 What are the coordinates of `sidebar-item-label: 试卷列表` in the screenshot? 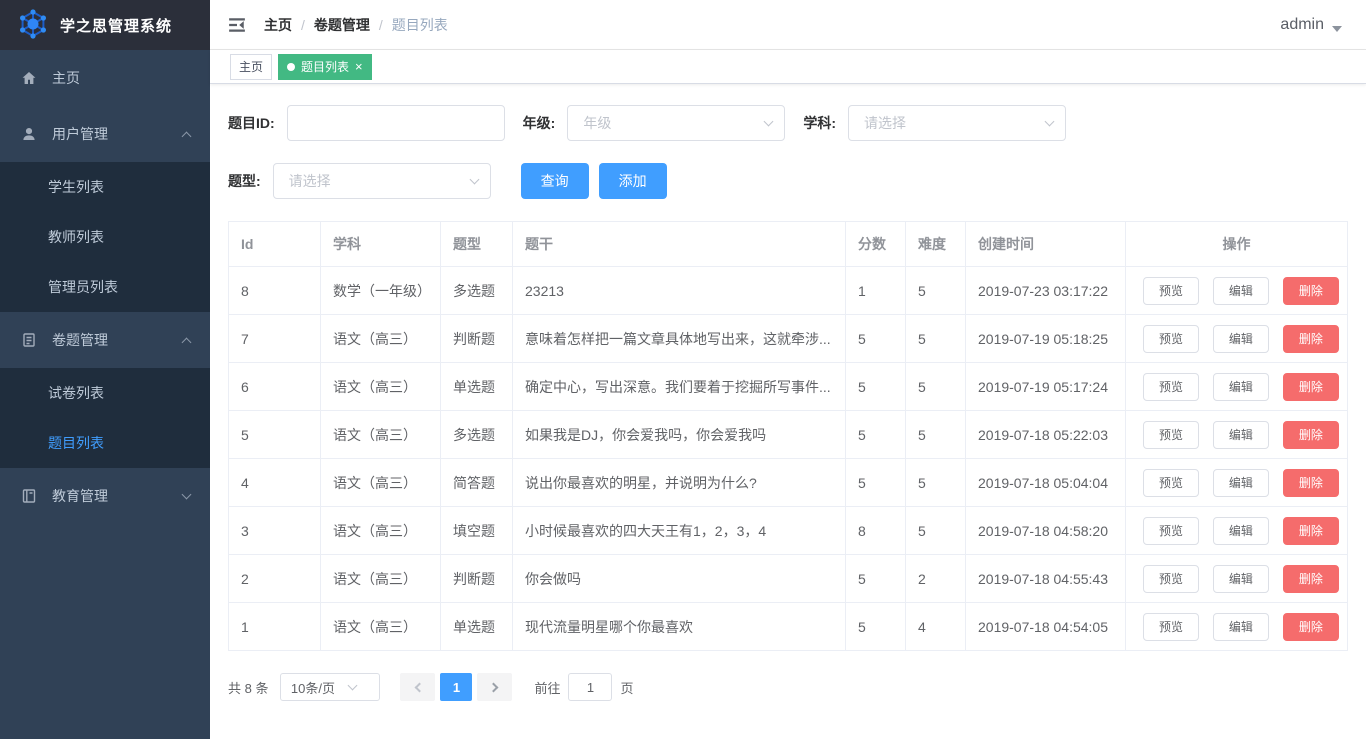 It's located at (76, 393).